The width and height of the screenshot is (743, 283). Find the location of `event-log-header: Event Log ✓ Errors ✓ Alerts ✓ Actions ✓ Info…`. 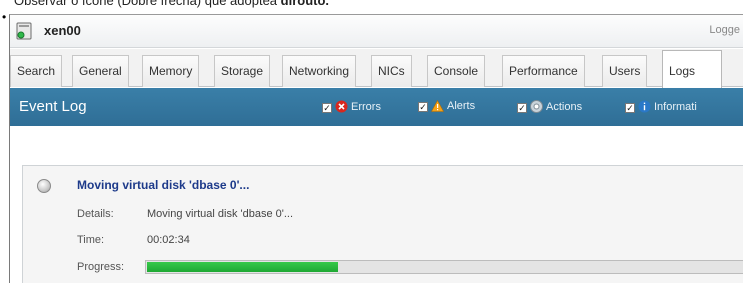

event-log-header: Event Log ✓ Errors ✓ Alerts ✓ Actions ✓ Info… is located at coordinates (376, 107).